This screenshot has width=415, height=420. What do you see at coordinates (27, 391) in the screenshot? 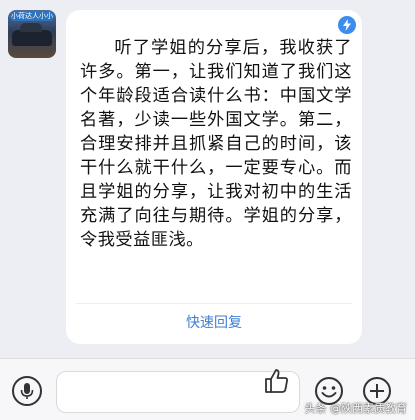
I see `microphone-icon` at bounding box center [27, 391].